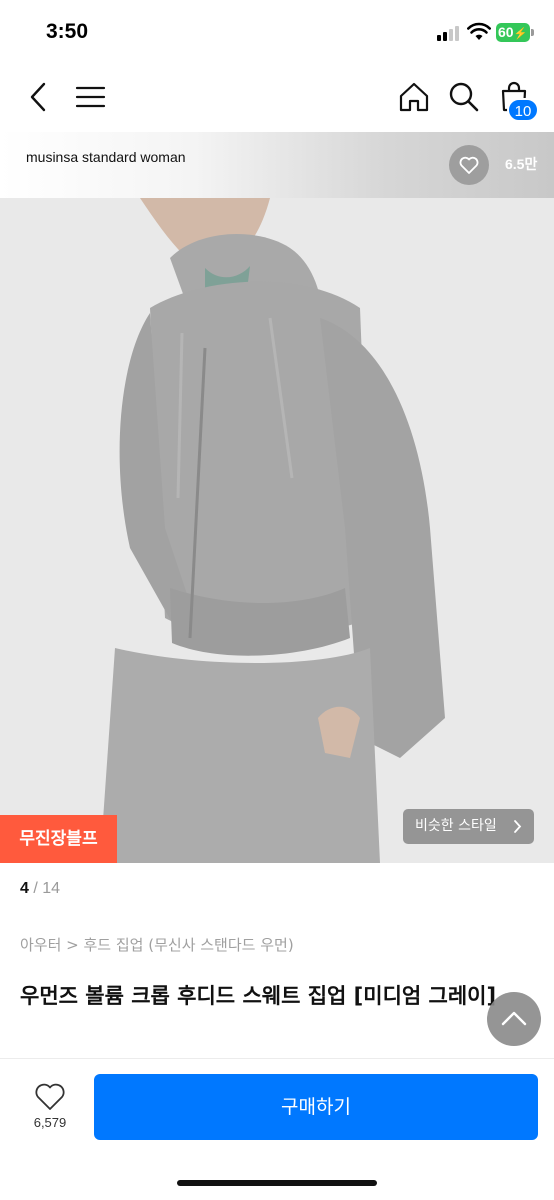 This screenshot has height=1200, width=554. What do you see at coordinates (24, 888) in the screenshot?
I see `pager-current: 4` at bounding box center [24, 888].